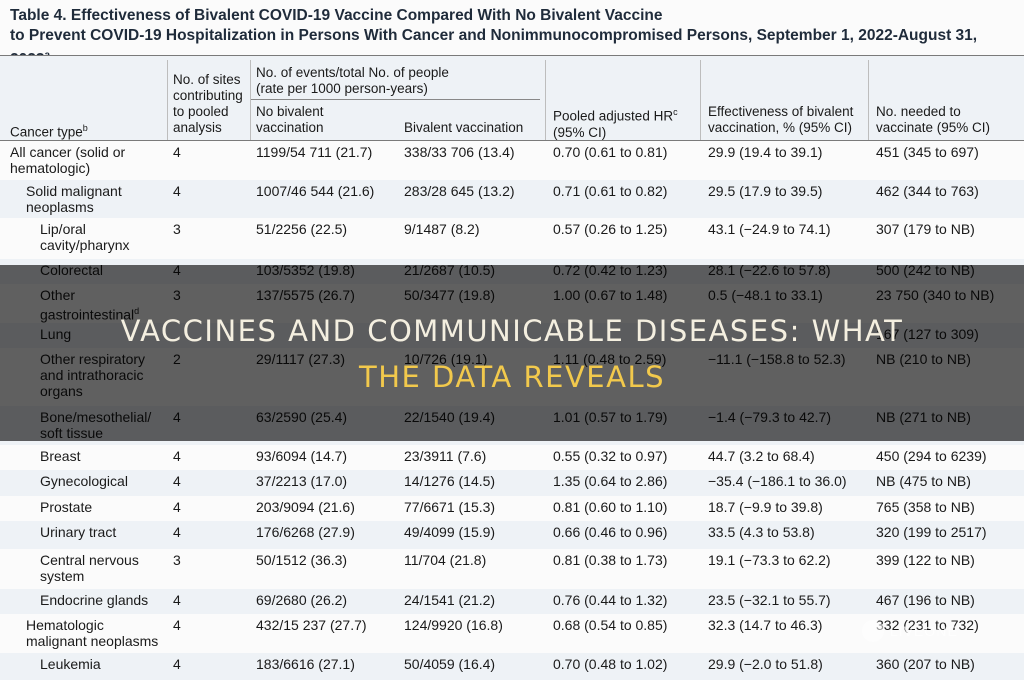  I want to click on cell-cancer-type: Solid malignant neoplasms, so click(74, 199).